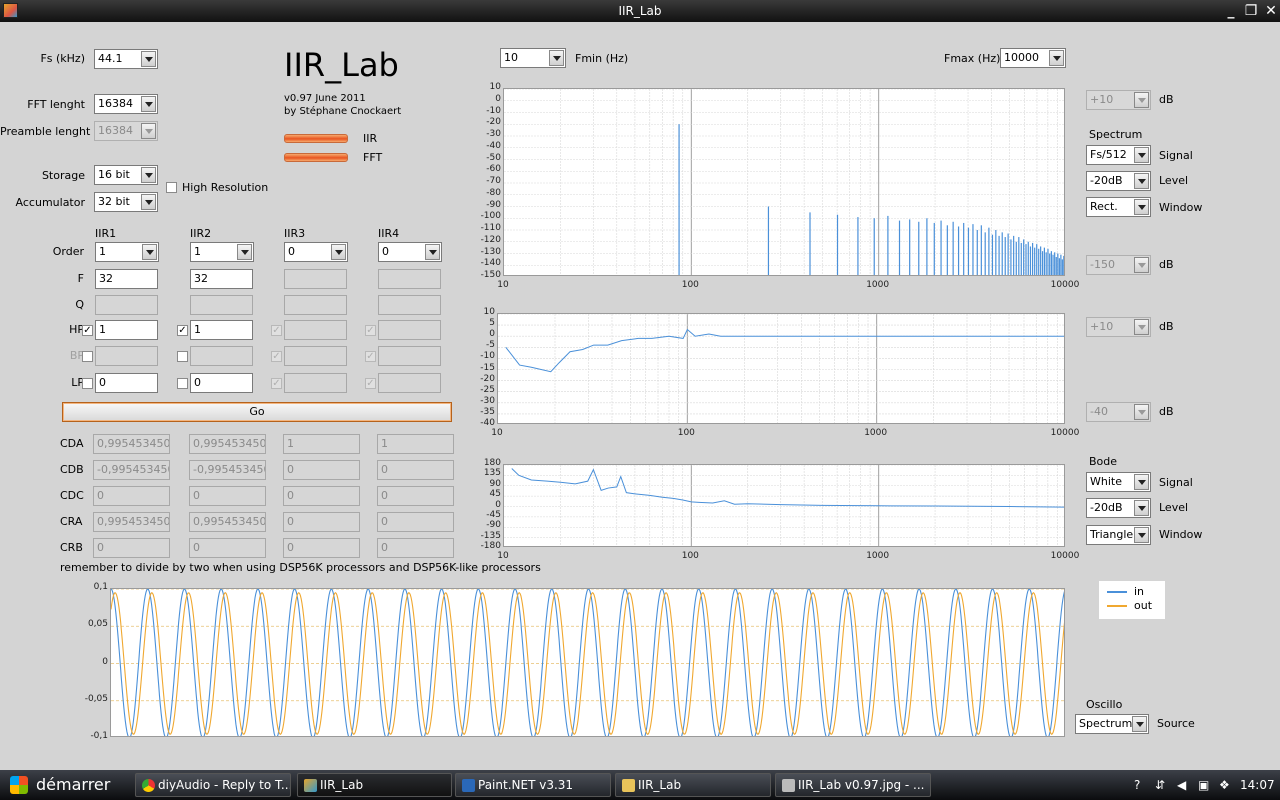 The image size is (1280, 800). What do you see at coordinates (1118, 181) in the screenshot?
I see `spectrum-level-select: -20dB` at bounding box center [1118, 181].